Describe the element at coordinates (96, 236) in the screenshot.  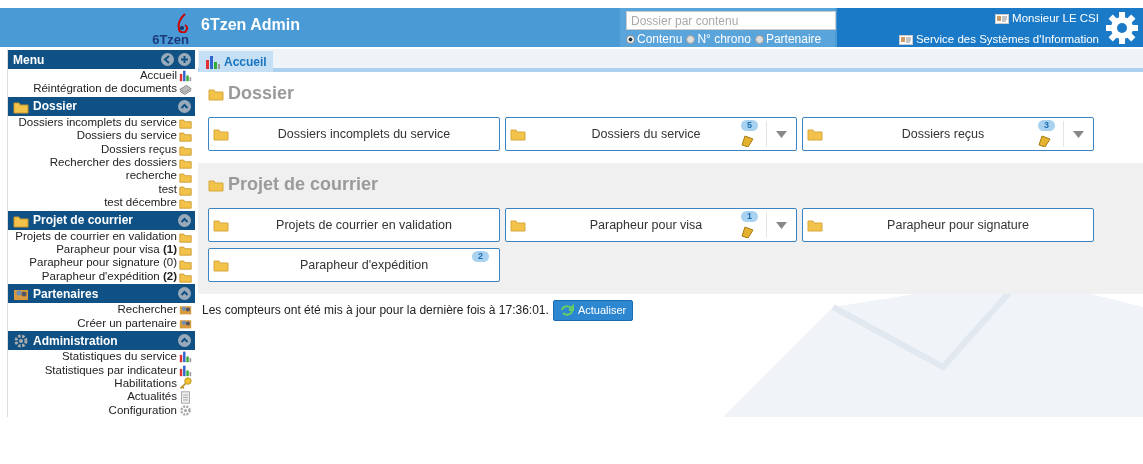
I see `sidebar-link: Projets de courrier en validation` at that location.